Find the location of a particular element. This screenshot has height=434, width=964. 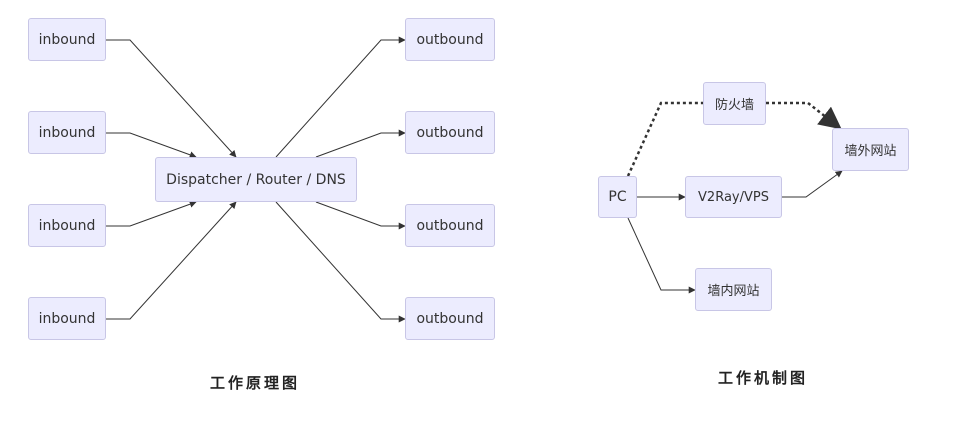

proxy-node: V2Ray/VPS is located at coordinates (733, 197).